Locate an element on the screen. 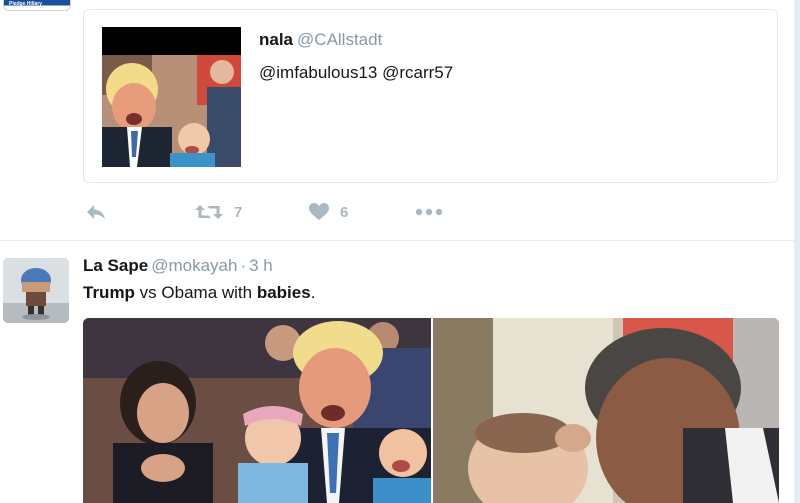  like-count: 6 is located at coordinates (344, 212).